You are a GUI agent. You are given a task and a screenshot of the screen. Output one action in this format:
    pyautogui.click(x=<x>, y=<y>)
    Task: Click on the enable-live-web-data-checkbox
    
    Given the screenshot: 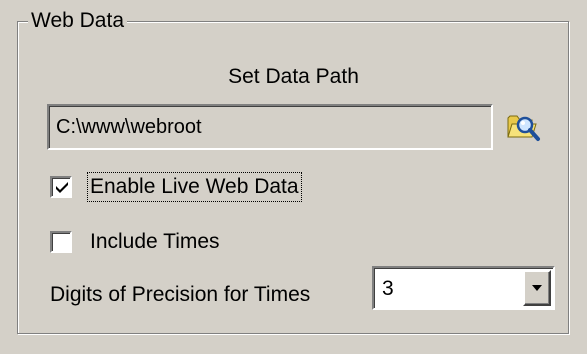 What is the action you would take?
    pyautogui.click(x=61, y=187)
    